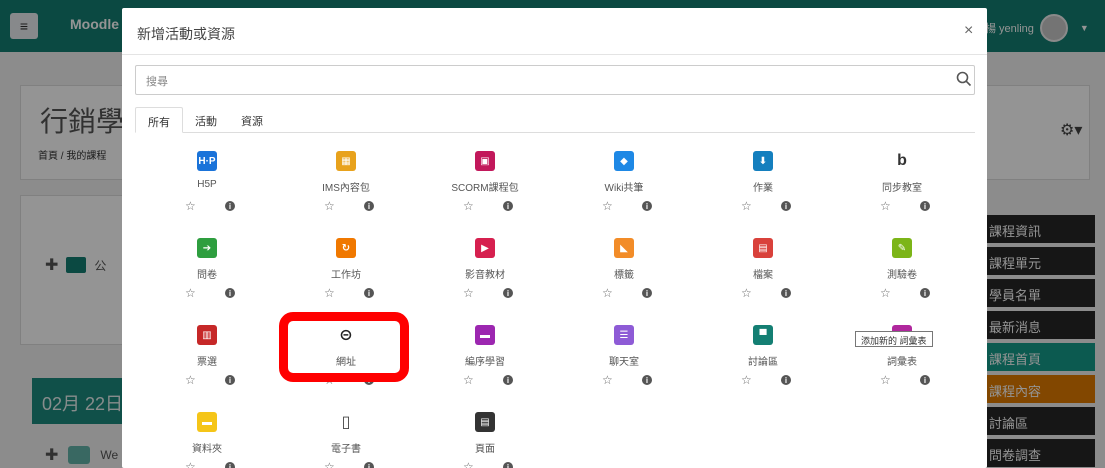  Describe the element at coordinates (624, 271) in the screenshot. I see `activity-tile: ◣ 標籤 ☆ i` at that location.